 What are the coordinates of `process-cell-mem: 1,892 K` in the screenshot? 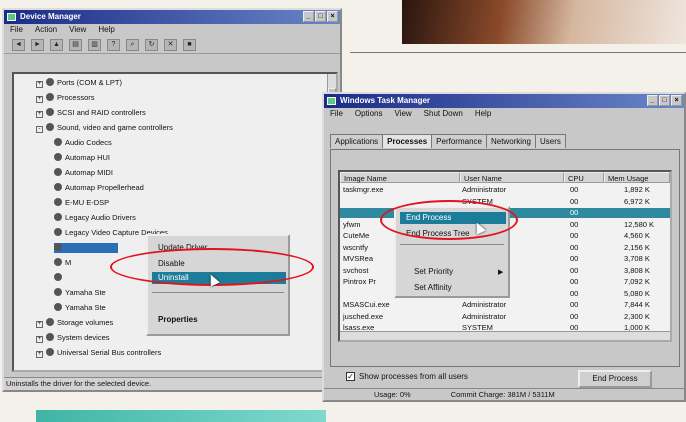 It's located at (637, 190).